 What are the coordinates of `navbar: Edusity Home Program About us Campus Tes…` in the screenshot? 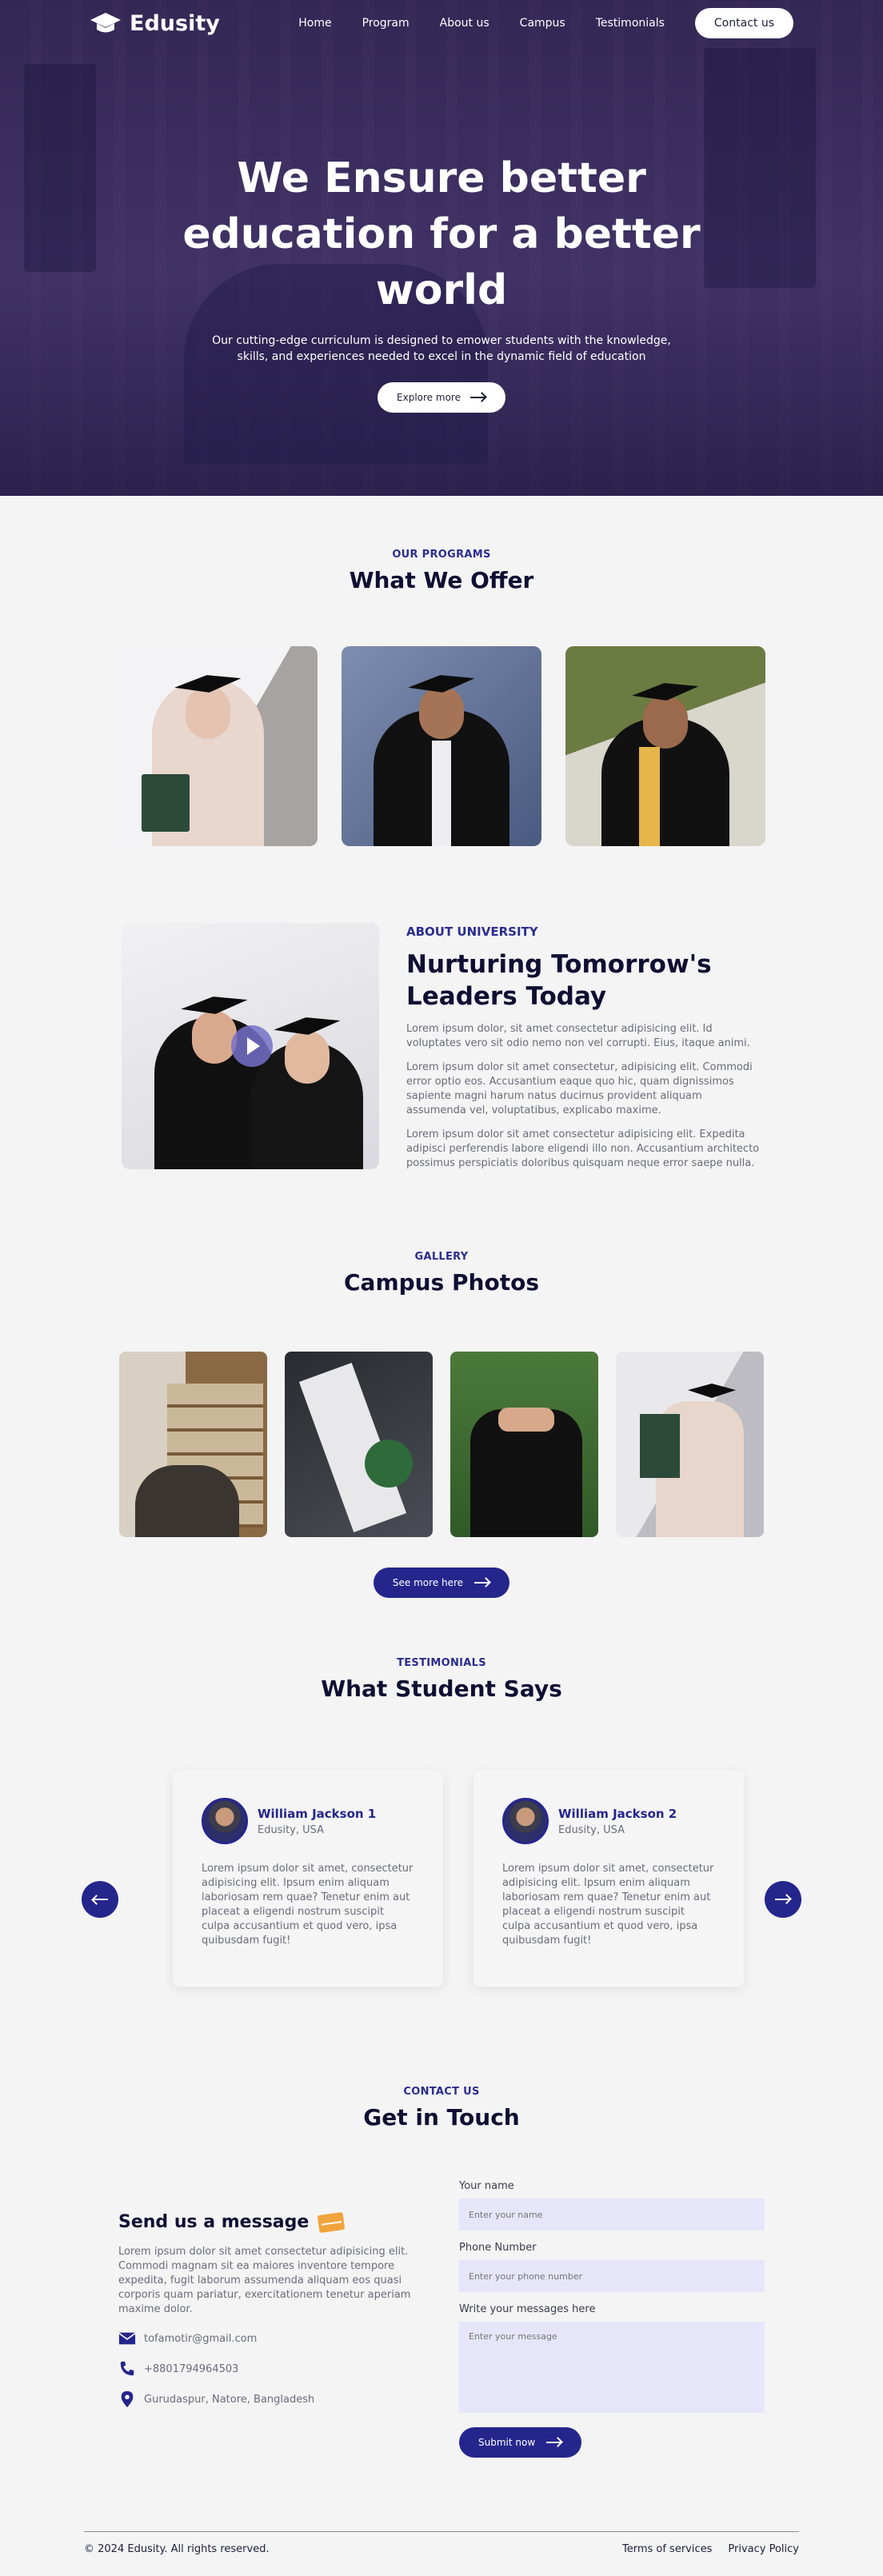 It's located at (442, 23).